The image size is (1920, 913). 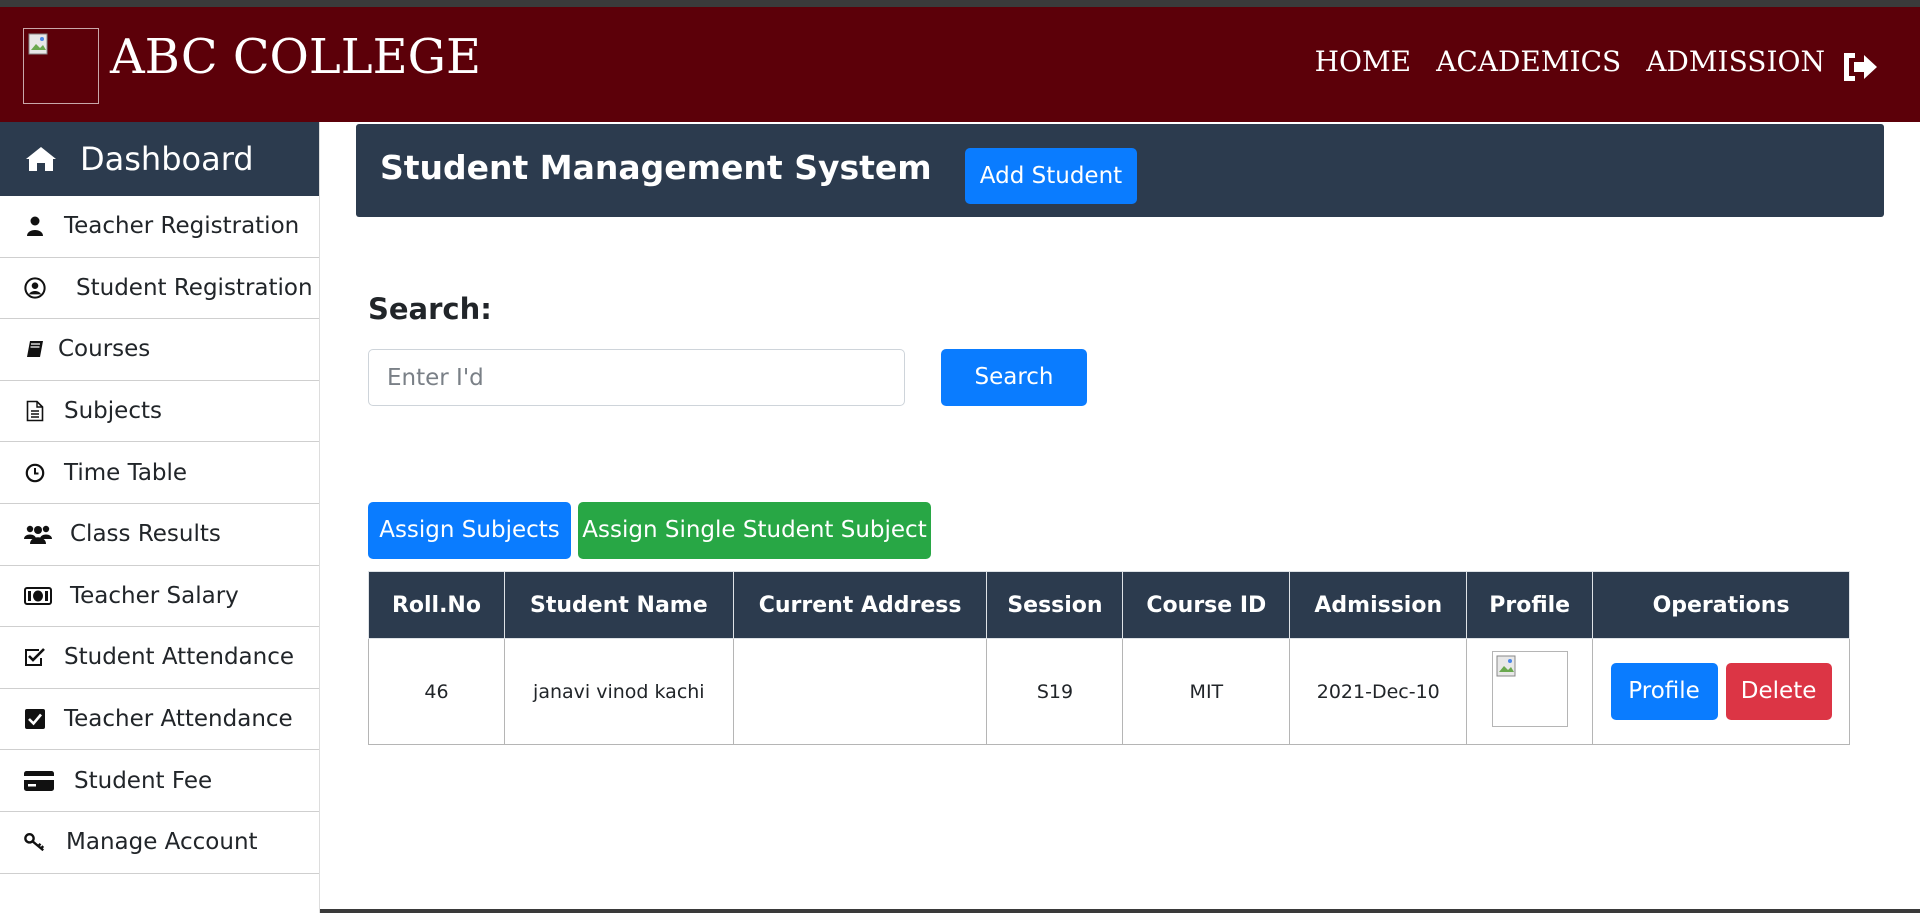 I want to click on nav-home: HOME, so click(x=1363, y=61).